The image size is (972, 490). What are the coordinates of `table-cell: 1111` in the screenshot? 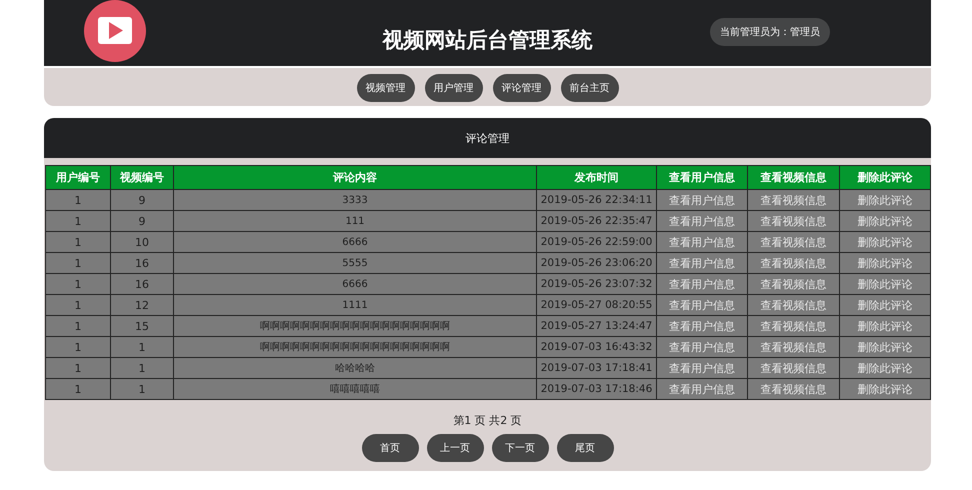 It's located at (355, 305).